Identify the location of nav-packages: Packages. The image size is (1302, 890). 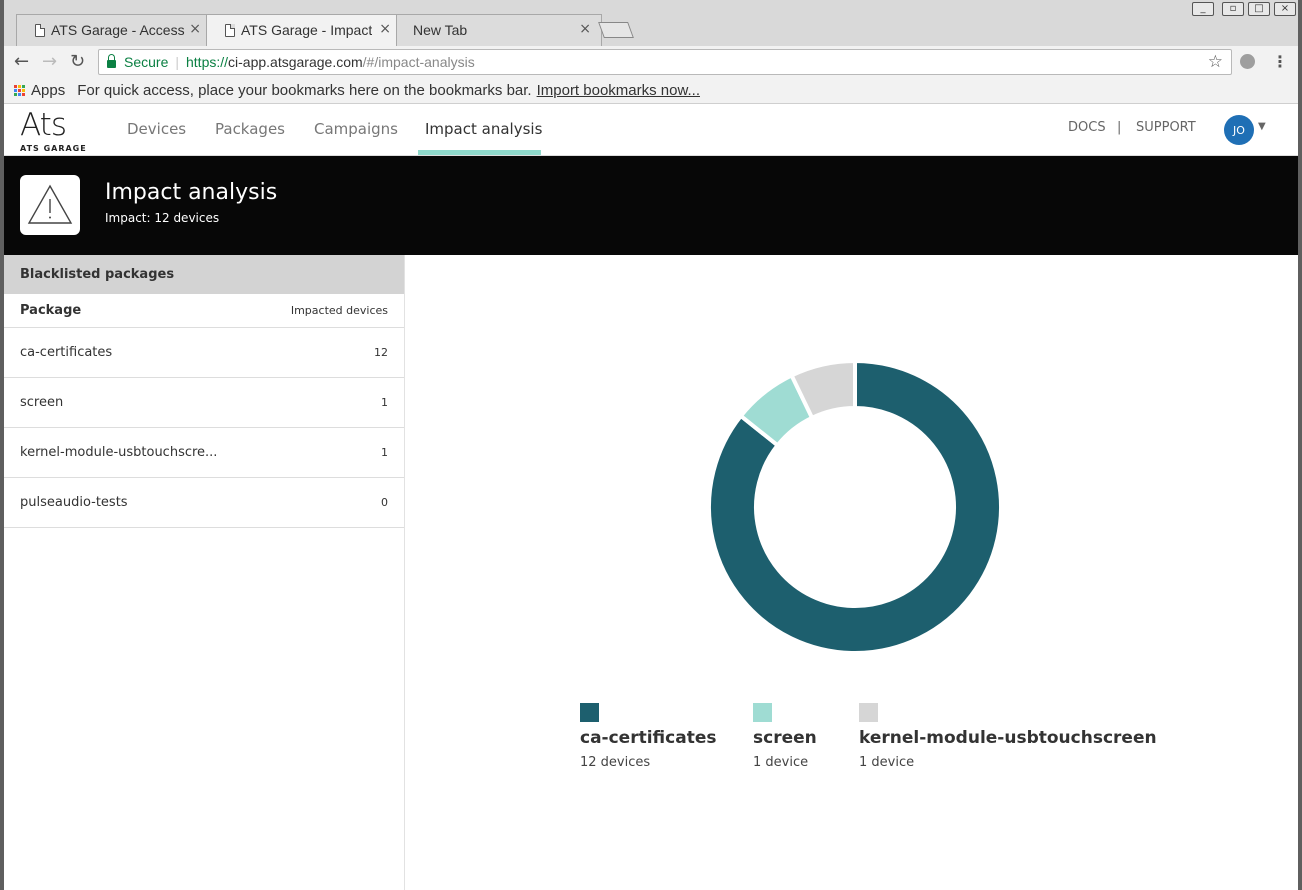
(250, 129).